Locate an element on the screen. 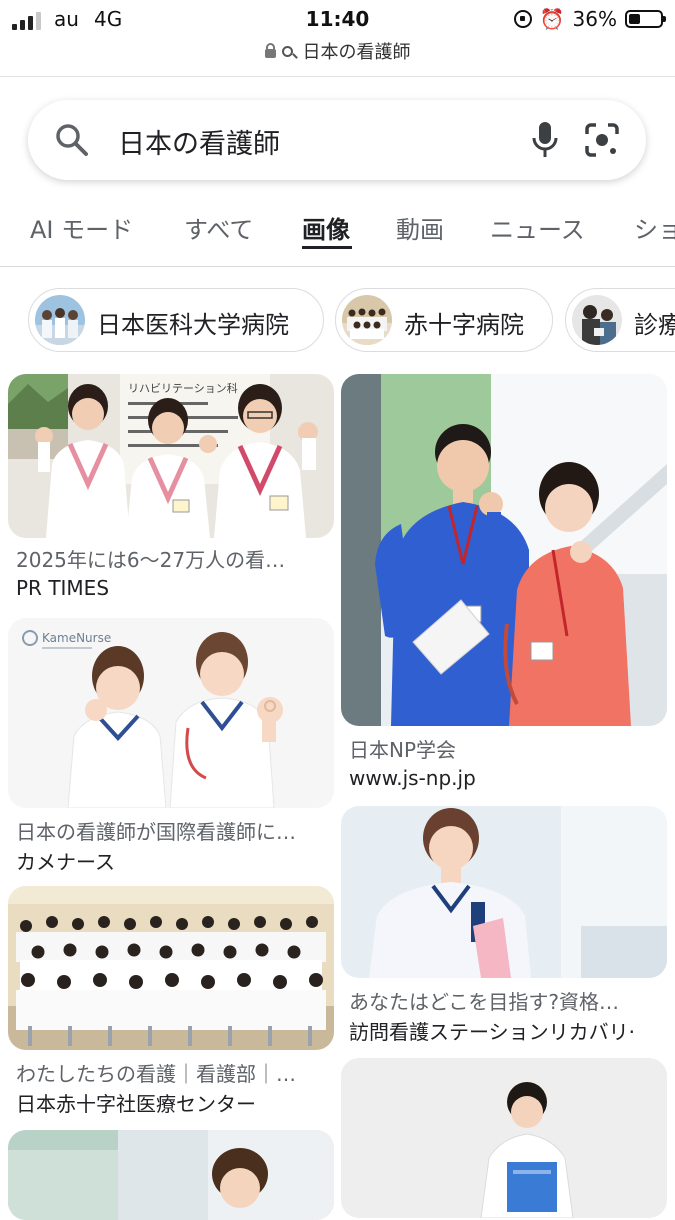 Image resolution: width=675 pixels, height=1220 pixels. tab-videos: 動画 is located at coordinates (420, 227).